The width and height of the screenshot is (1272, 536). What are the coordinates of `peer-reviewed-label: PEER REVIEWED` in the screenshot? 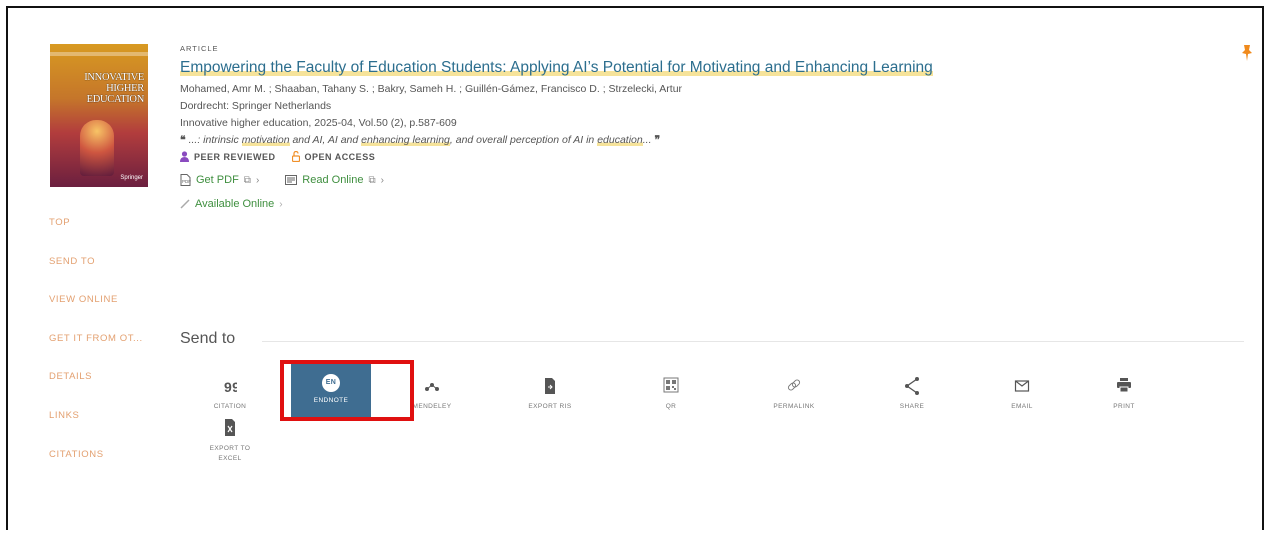 It's located at (235, 156).